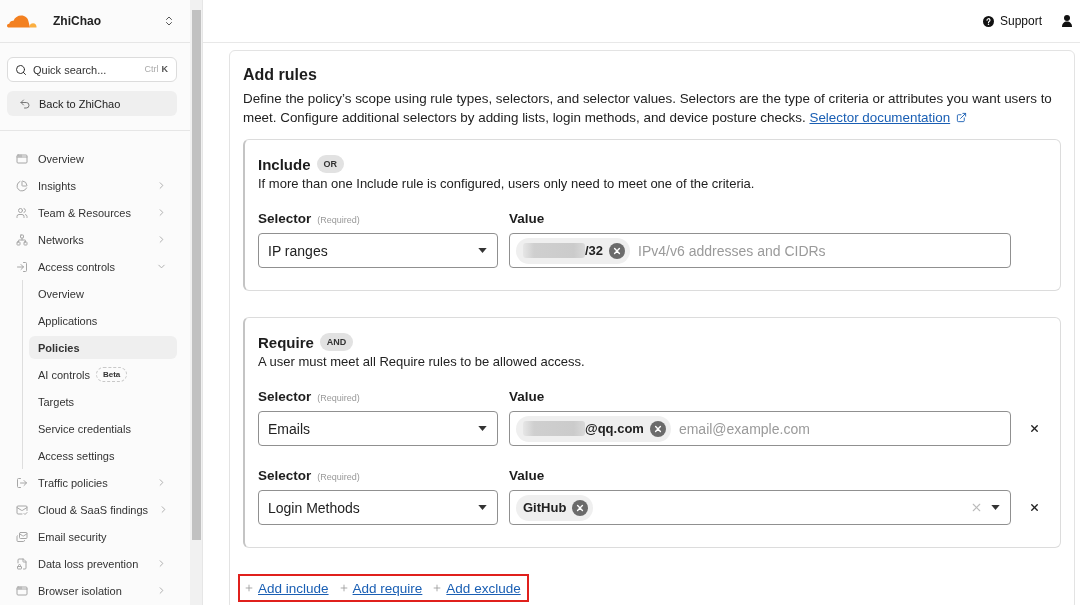 Image resolution: width=1080 pixels, height=605 pixels. I want to click on value-field: @qq.com email@example.com, so click(760, 428).